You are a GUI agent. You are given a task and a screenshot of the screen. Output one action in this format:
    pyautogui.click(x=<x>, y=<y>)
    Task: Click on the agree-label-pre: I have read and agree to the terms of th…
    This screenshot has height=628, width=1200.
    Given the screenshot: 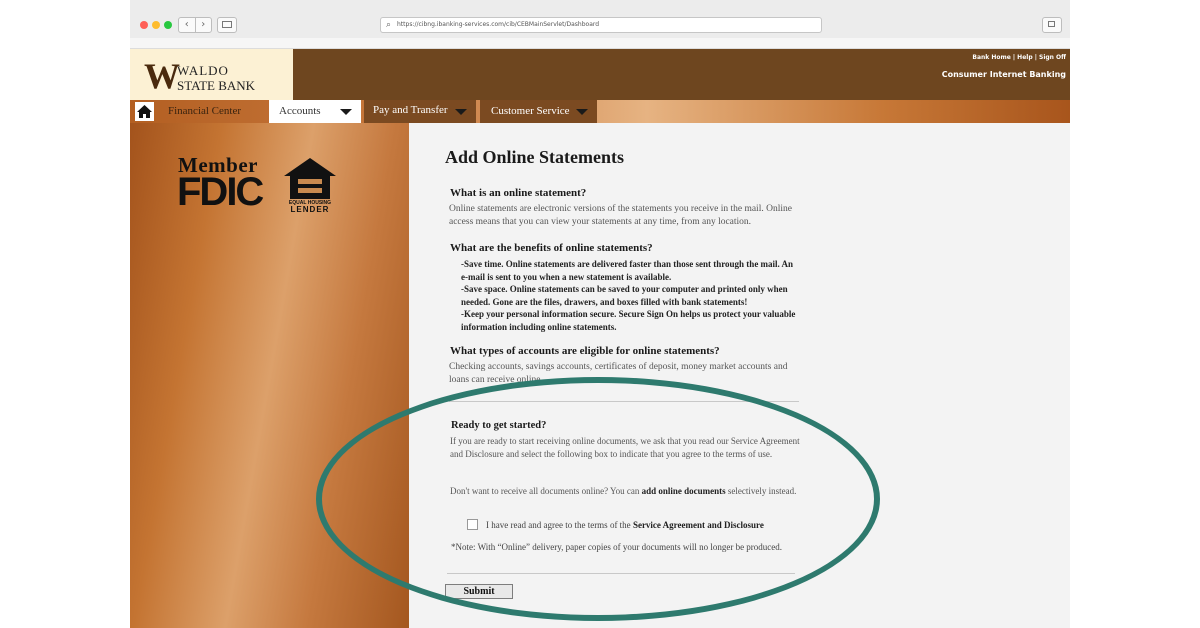 What is the action you would take?
    pyautogui.click(x=559, y=525)
    